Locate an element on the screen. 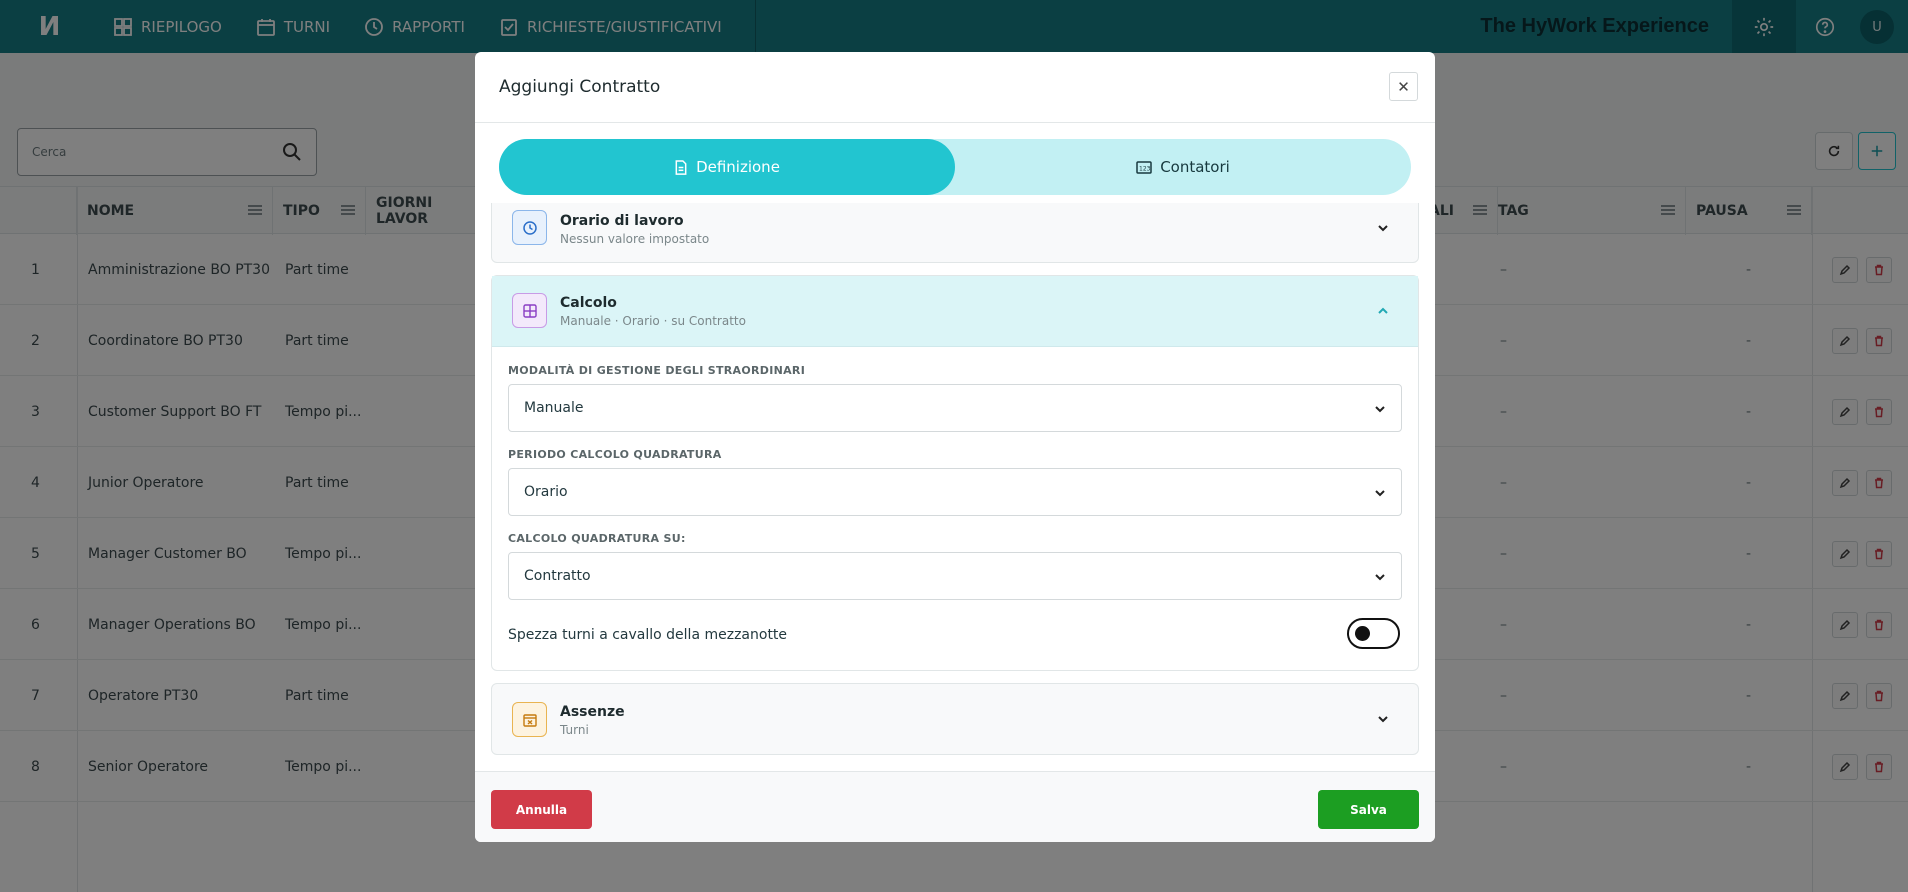  counter-icon: 123 is located at coordinates (1144, 167).